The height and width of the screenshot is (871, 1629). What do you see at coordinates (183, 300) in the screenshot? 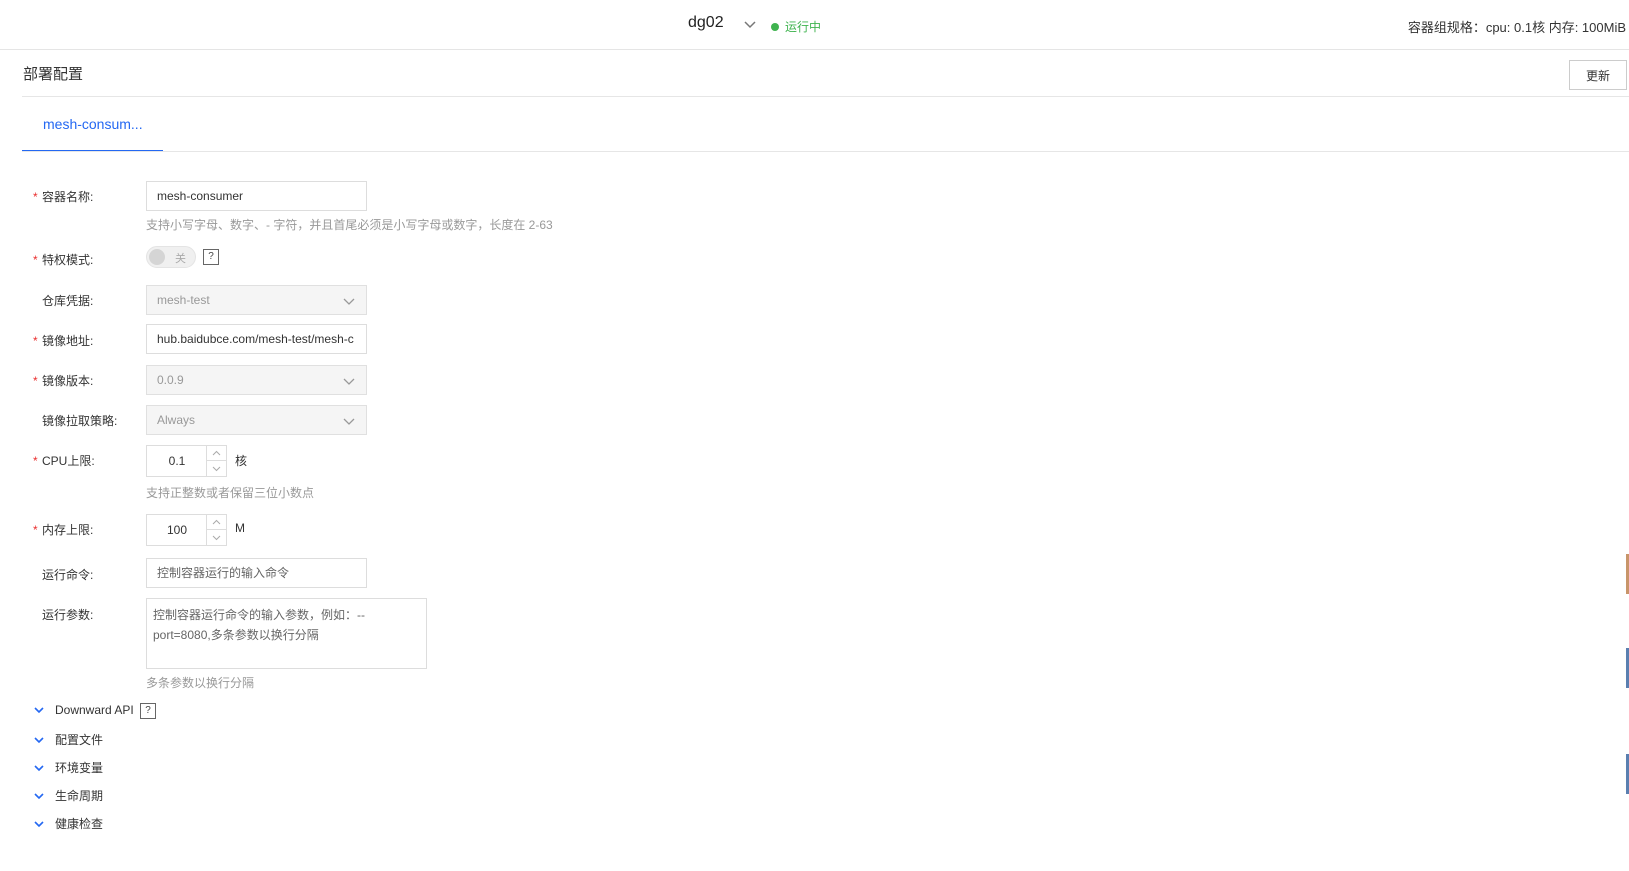
I see `select-value: mesh-test` at bounding box center [183, 300].